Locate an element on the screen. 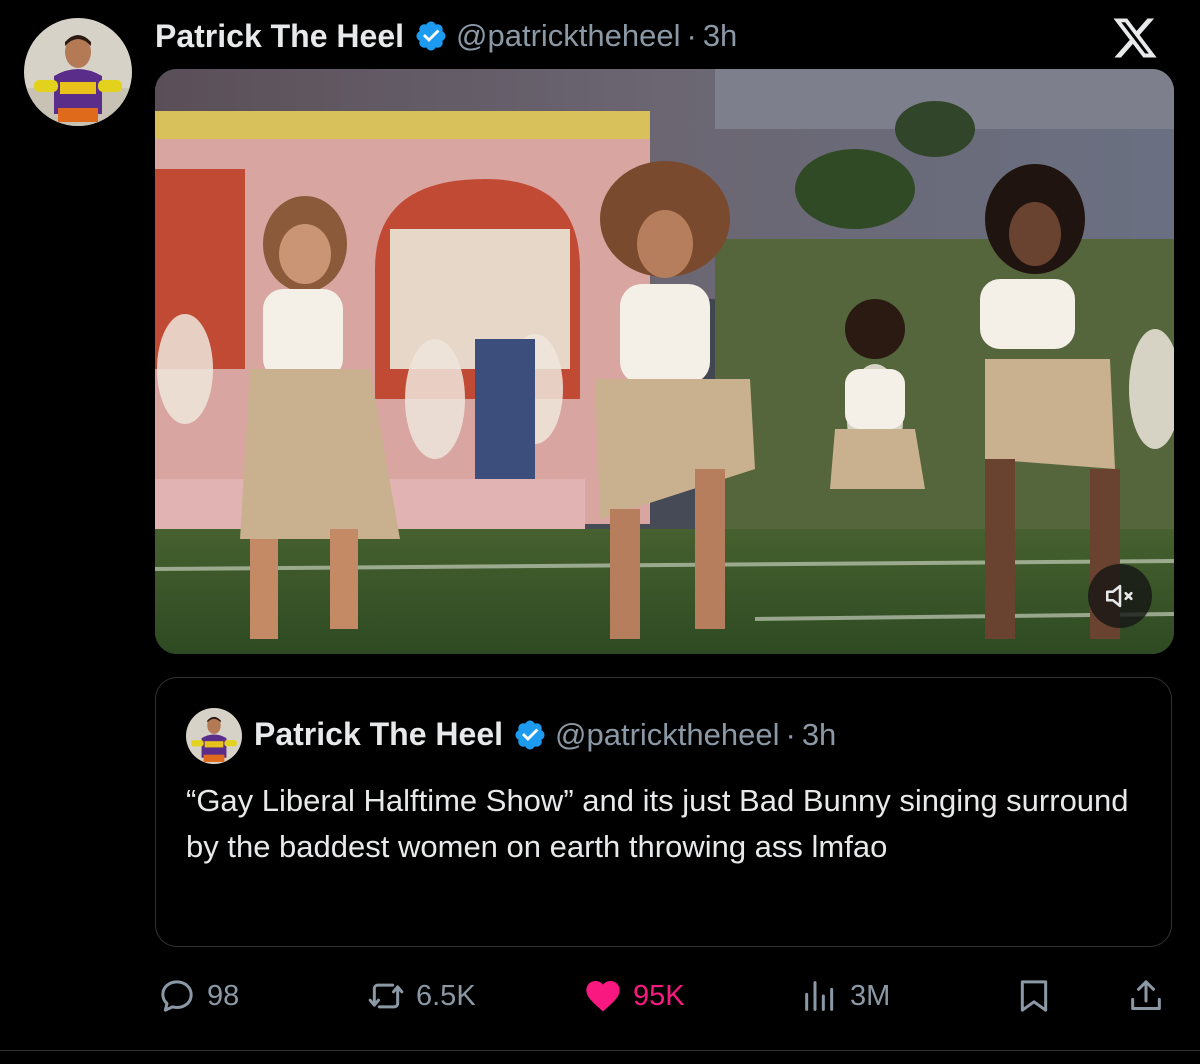  tweet-header: Patrick The Heel @patricktheheel · 3h is located at coordinates (446, 36).